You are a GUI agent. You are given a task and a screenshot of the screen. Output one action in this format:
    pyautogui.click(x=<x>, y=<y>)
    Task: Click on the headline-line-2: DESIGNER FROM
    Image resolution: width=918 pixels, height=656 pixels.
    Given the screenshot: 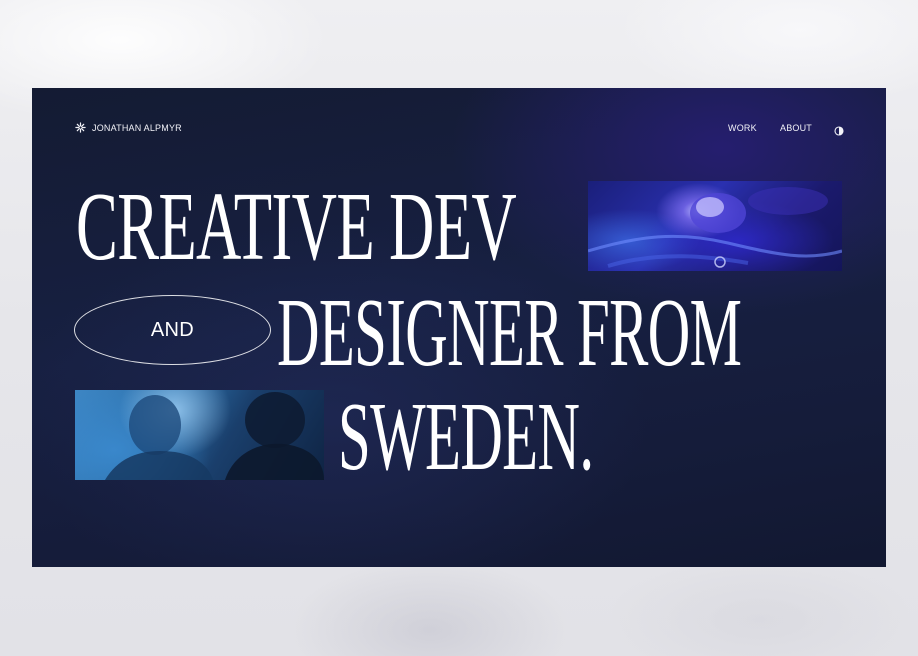 What is the action you would take?
    pyautogui.click(x=509, y=333)
    